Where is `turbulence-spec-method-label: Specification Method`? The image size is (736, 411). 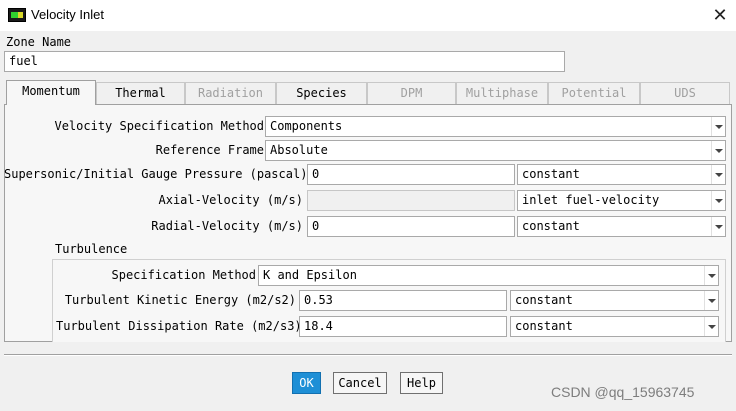
turbulence-spec-method-label: Specification Method is located at coordinates (184, 275).